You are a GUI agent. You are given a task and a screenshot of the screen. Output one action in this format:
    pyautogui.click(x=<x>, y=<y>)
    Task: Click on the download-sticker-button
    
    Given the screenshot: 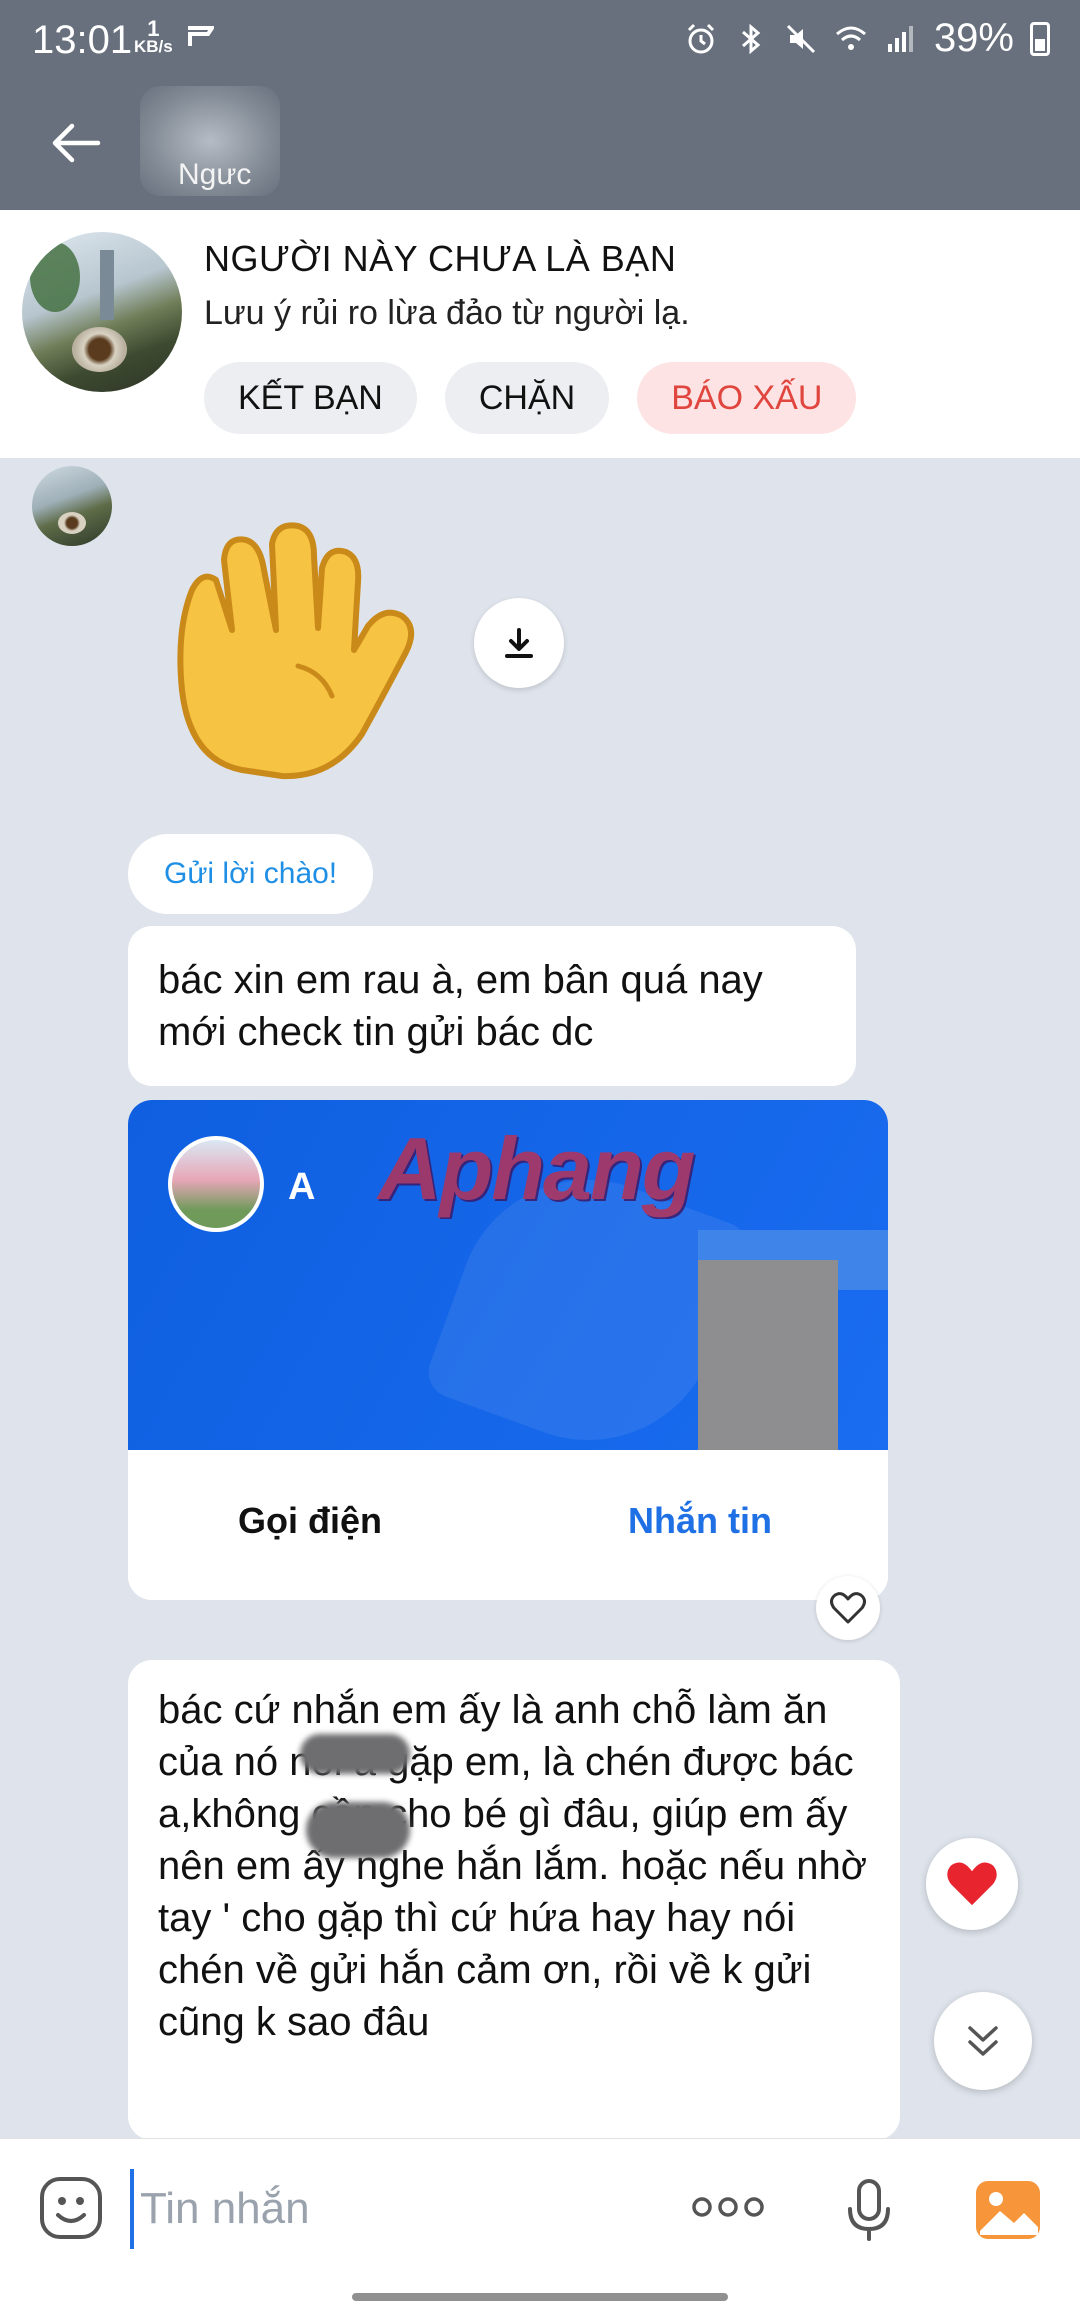 What is the action you would take?
    pyautogui.click(x=519, y=643)
    